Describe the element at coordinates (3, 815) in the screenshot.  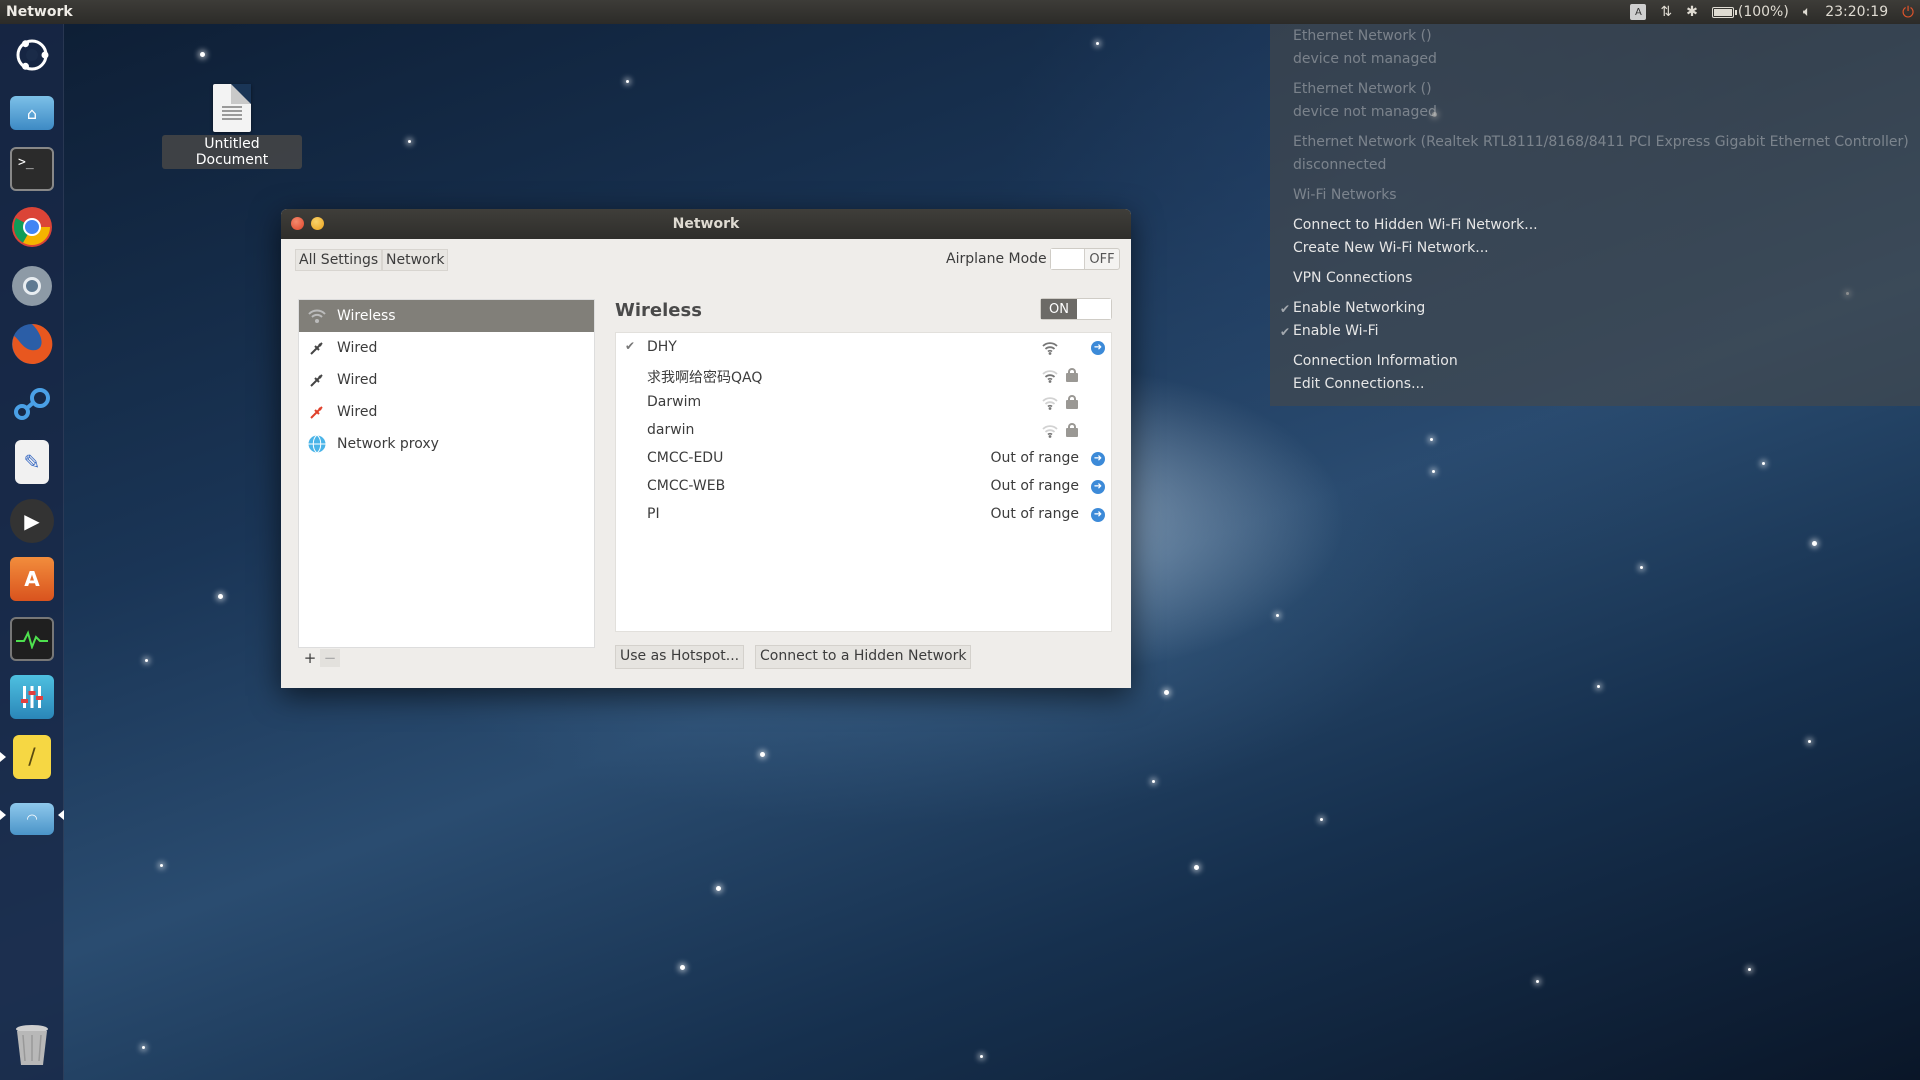
I see `running-pip` at that location.